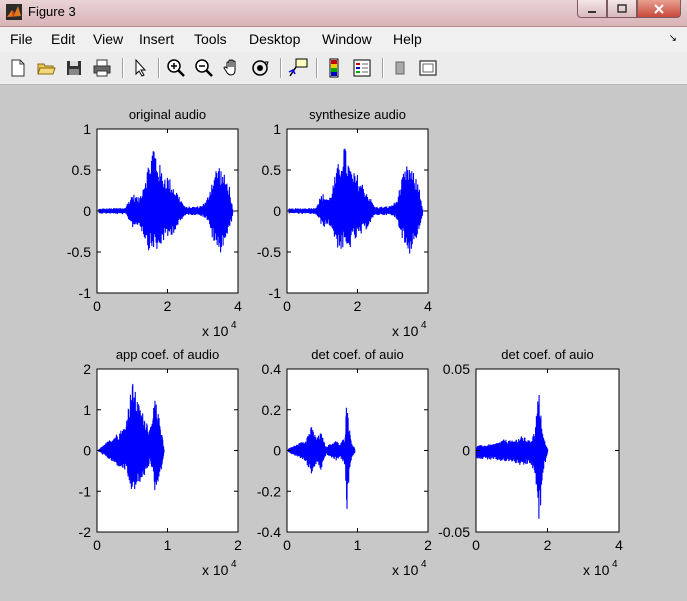 The height and width of the screenshot is (601, 687). Describe the element at coordinates (18, 68) in the screenshot. I see `new-figure-icon` at that location.